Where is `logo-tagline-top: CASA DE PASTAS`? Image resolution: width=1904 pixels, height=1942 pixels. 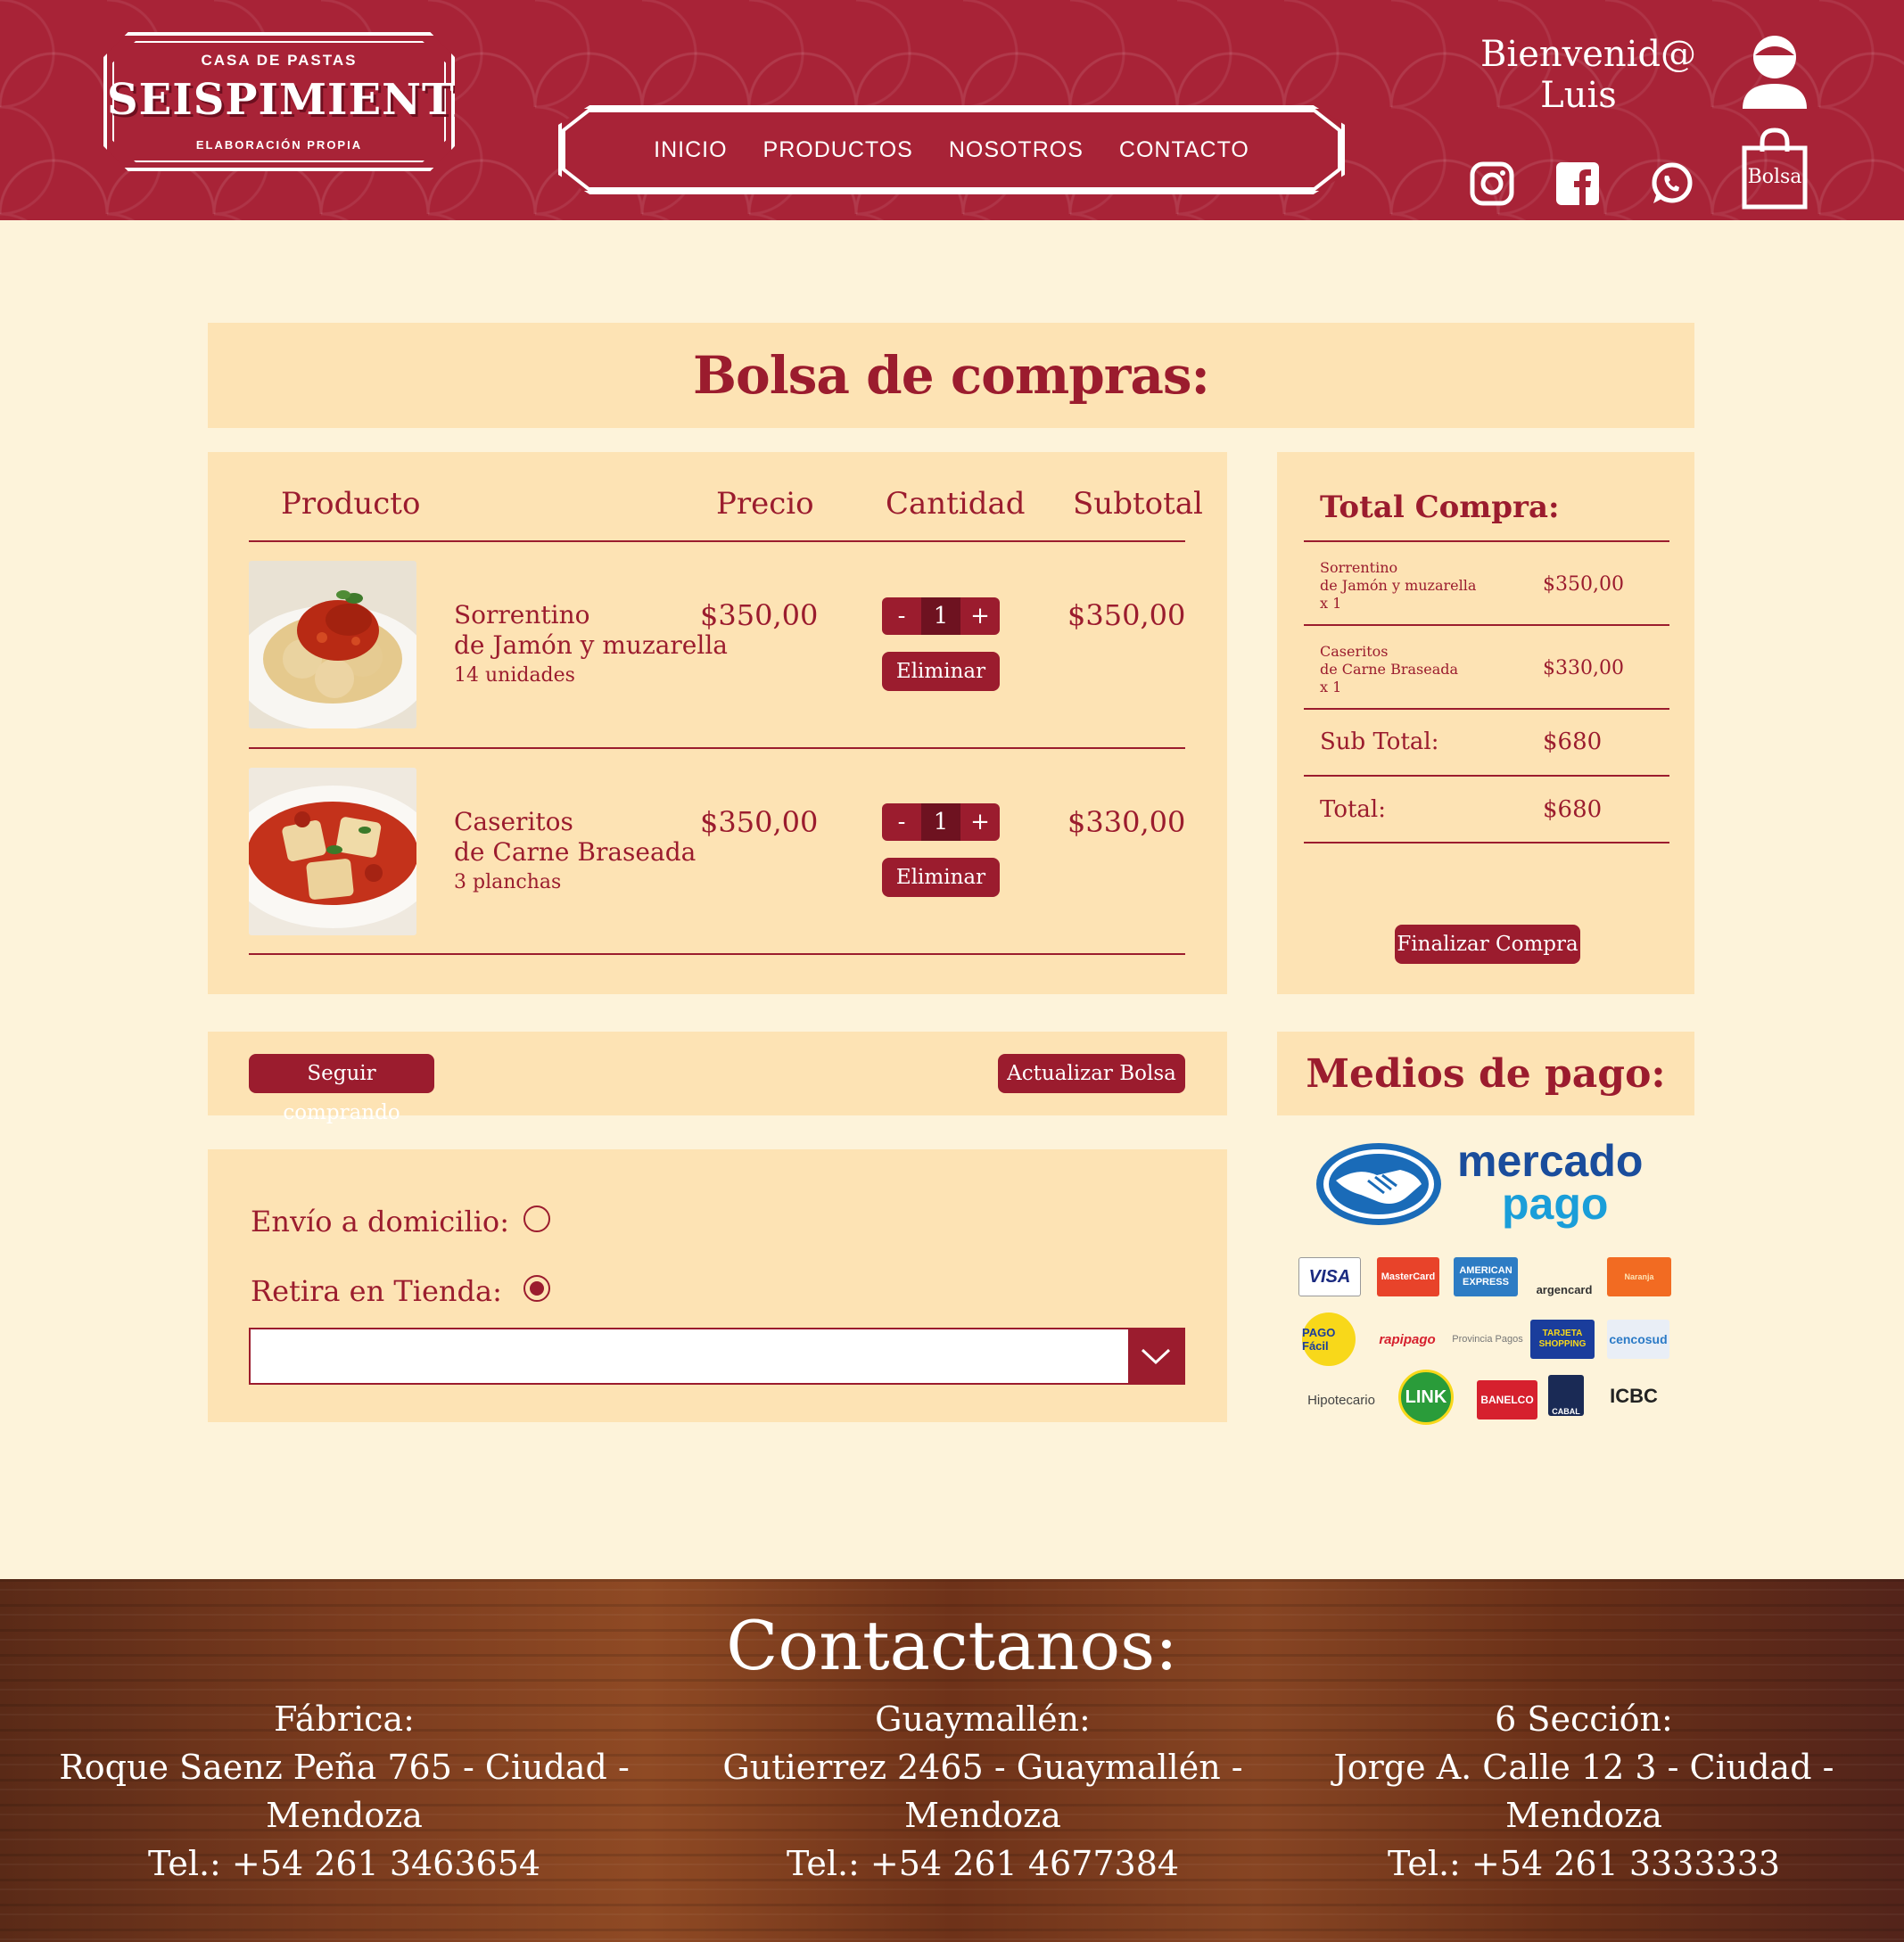 logo-tagline-top: CASA DE PASTAS is located at coordinates (279, 60).